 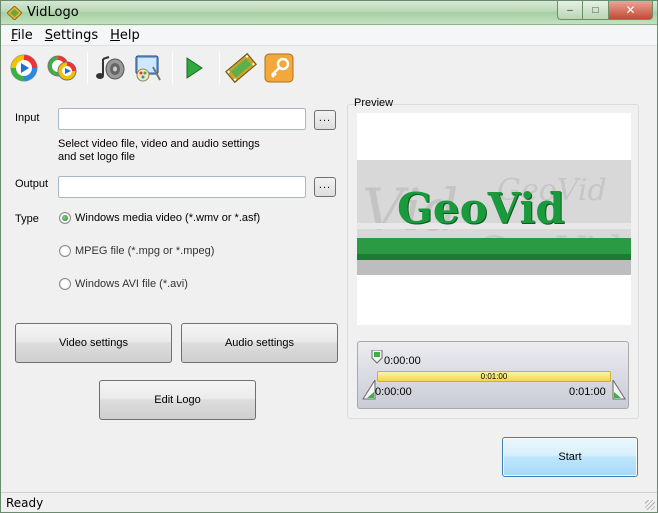 I want to click on output-file-textbox, so click(x=182, y=187).